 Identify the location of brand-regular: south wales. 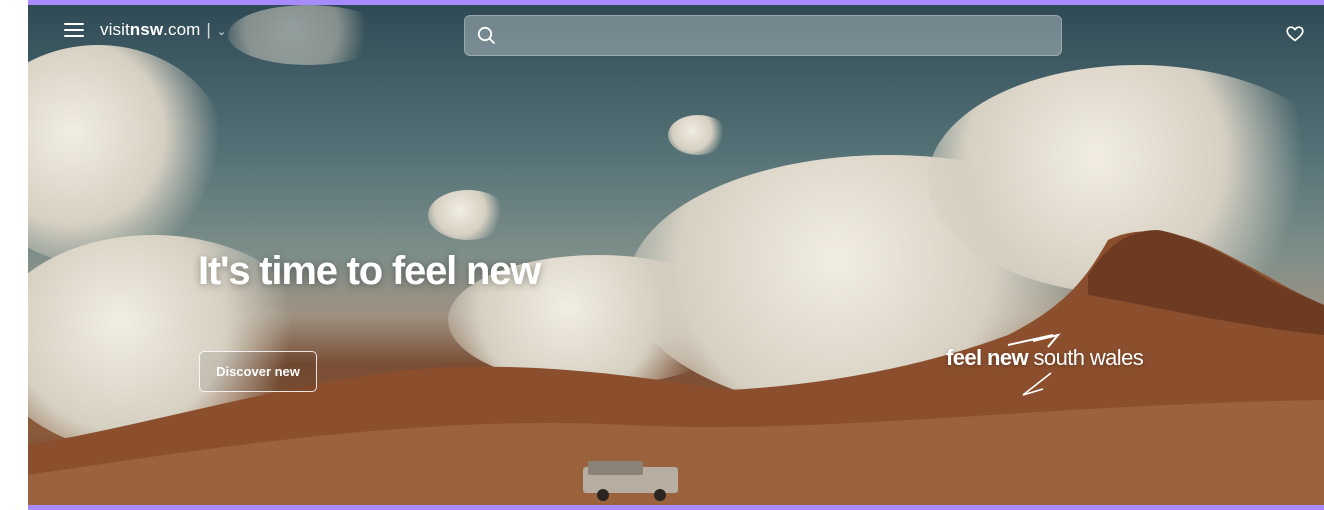
(1088, 357).